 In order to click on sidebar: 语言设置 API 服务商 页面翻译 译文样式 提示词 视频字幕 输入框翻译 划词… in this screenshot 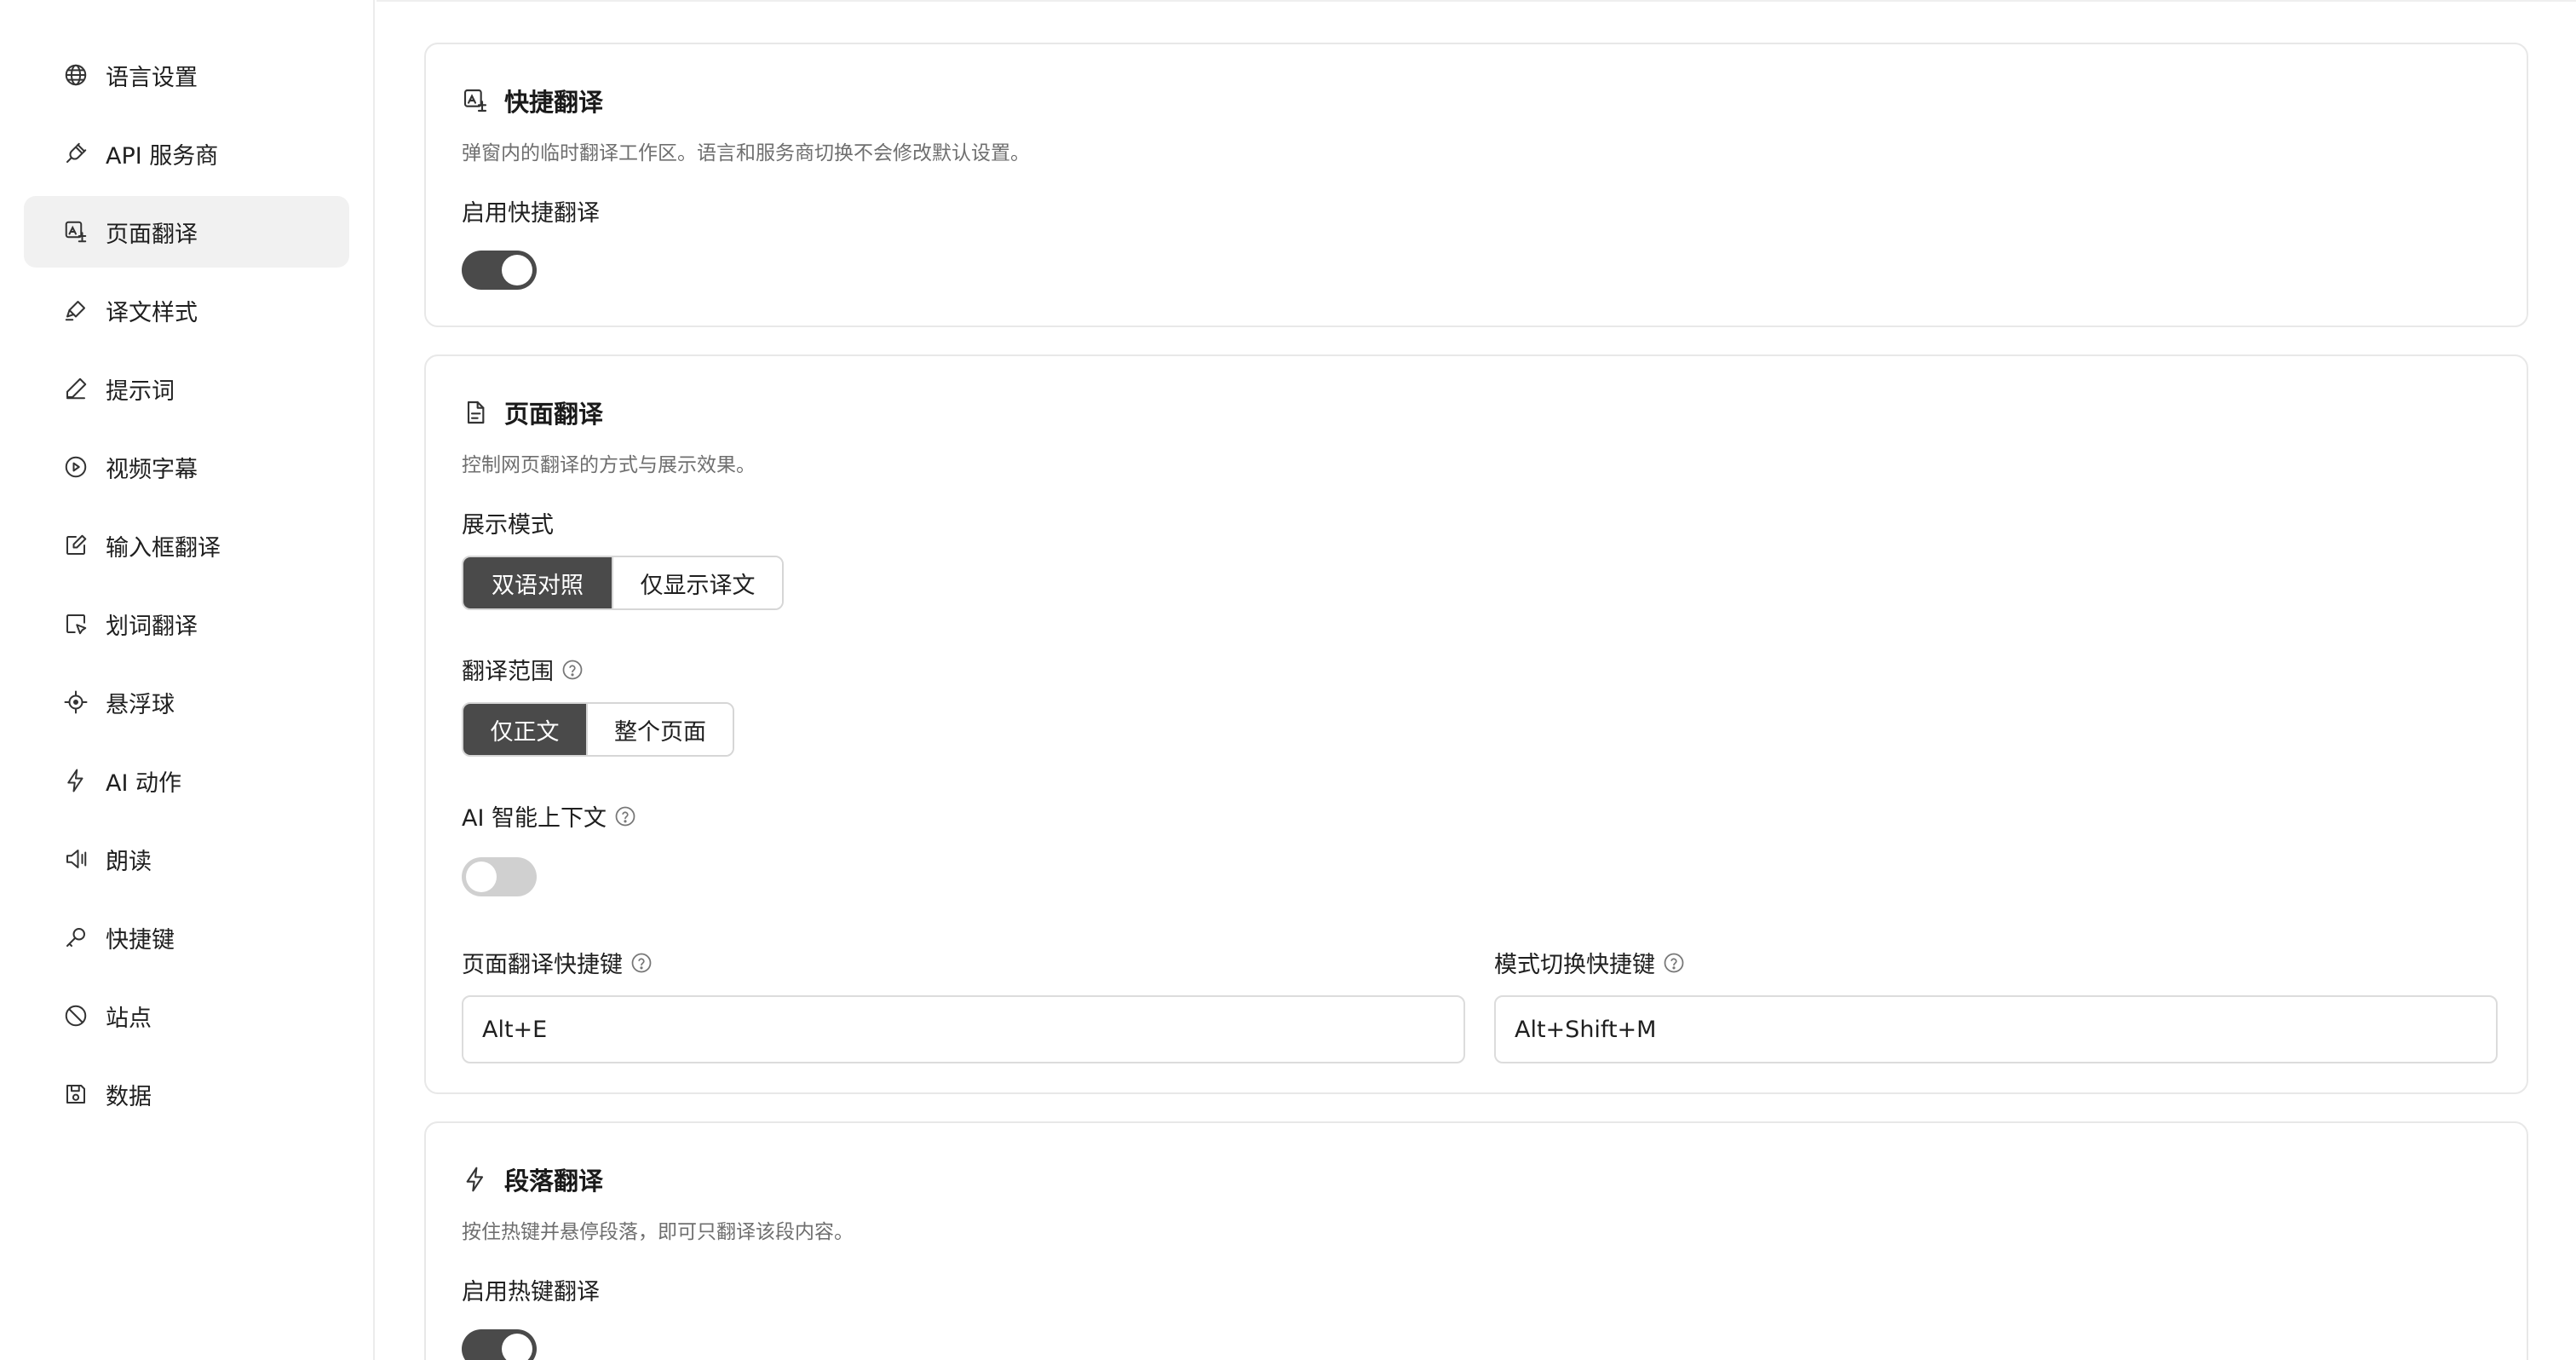, I will do `click(188, 680)`.